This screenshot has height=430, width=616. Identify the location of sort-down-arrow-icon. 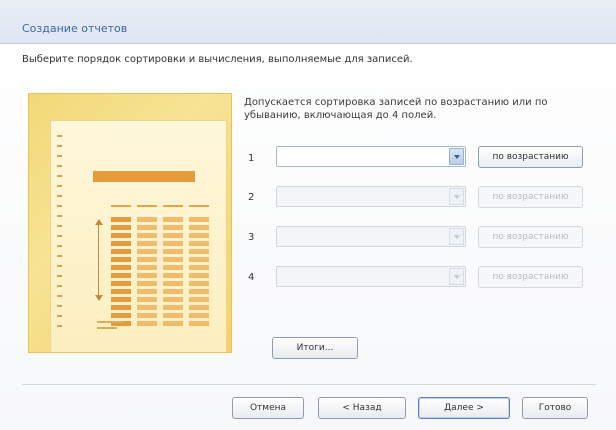
(99, 298).